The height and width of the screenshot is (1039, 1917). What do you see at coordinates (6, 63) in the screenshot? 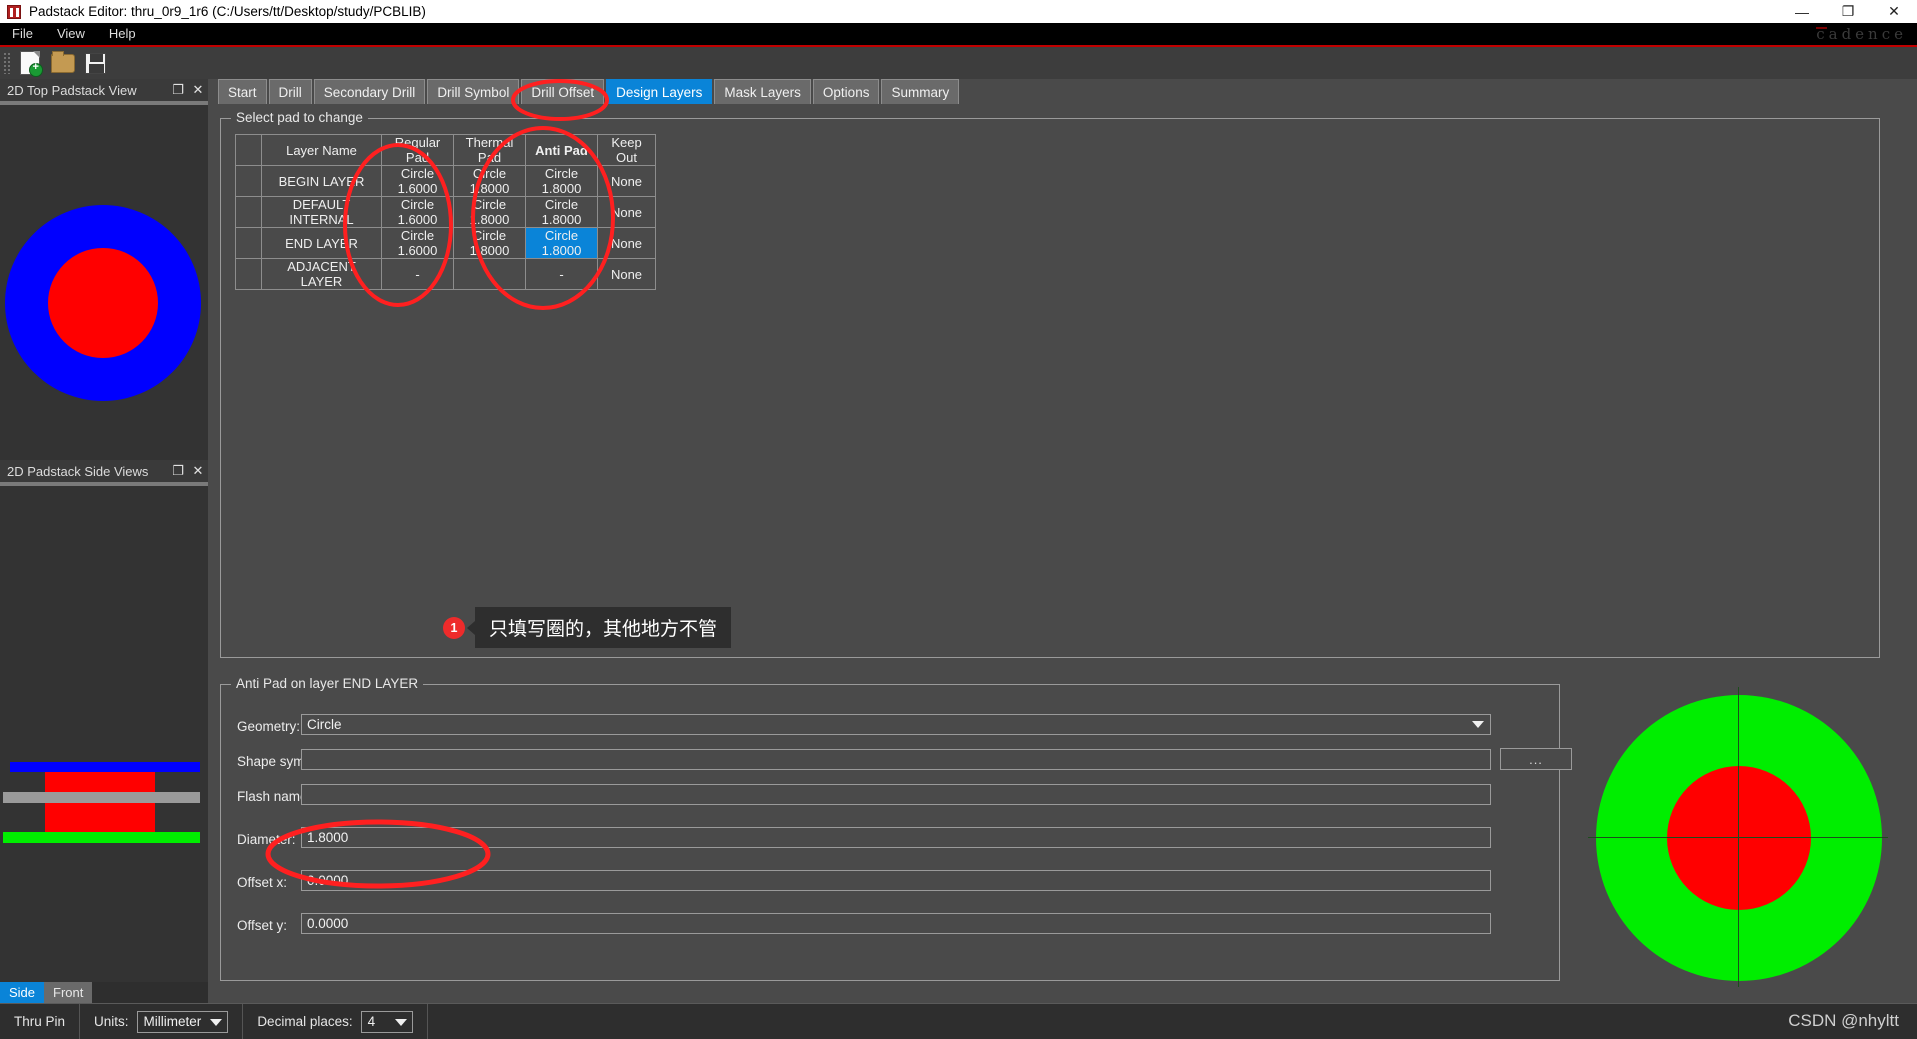
I see `toolbar-grip` at bounding box center [6, 63].